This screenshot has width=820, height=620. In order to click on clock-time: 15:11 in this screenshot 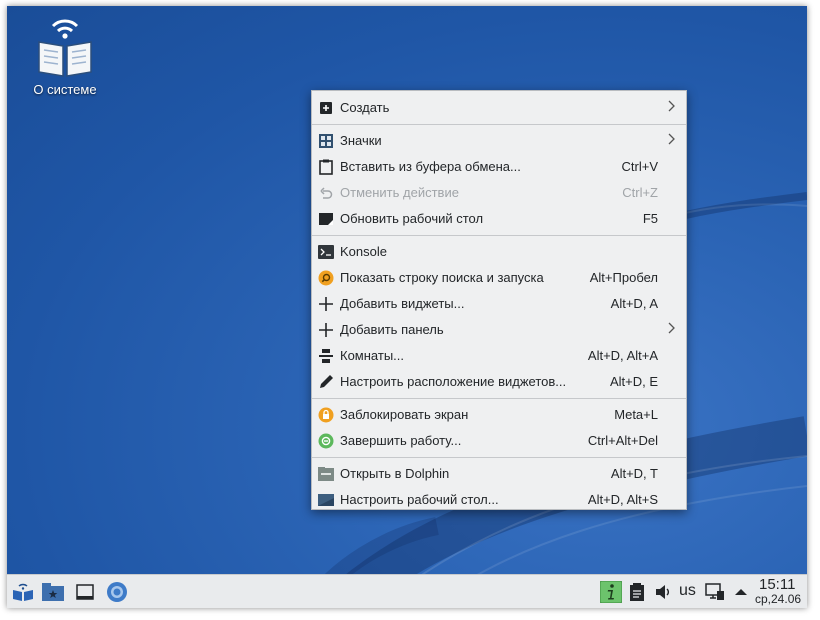, I will do `click(777, 584)`.